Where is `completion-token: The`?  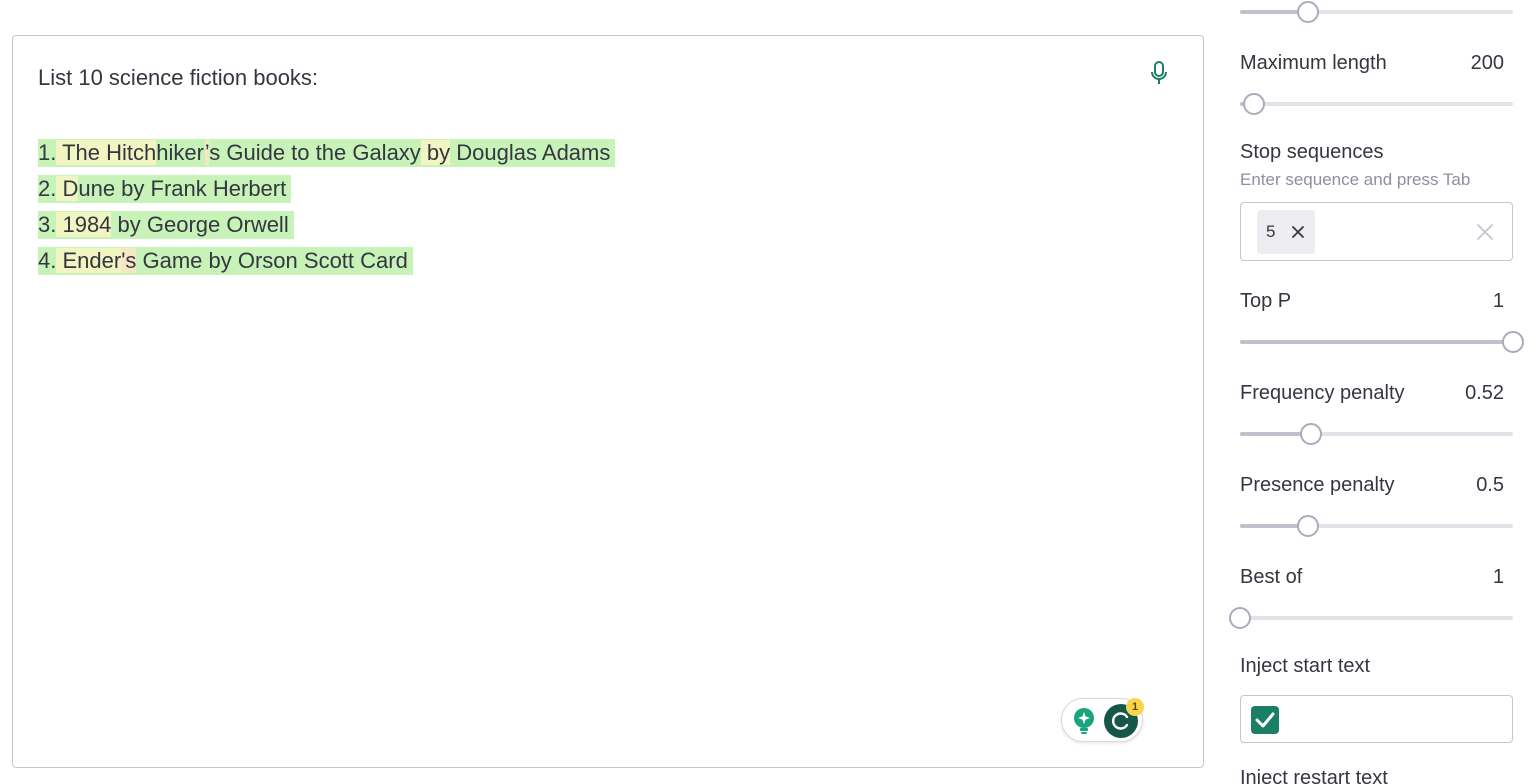 completion-token: The is located at coordinates (78, 152).